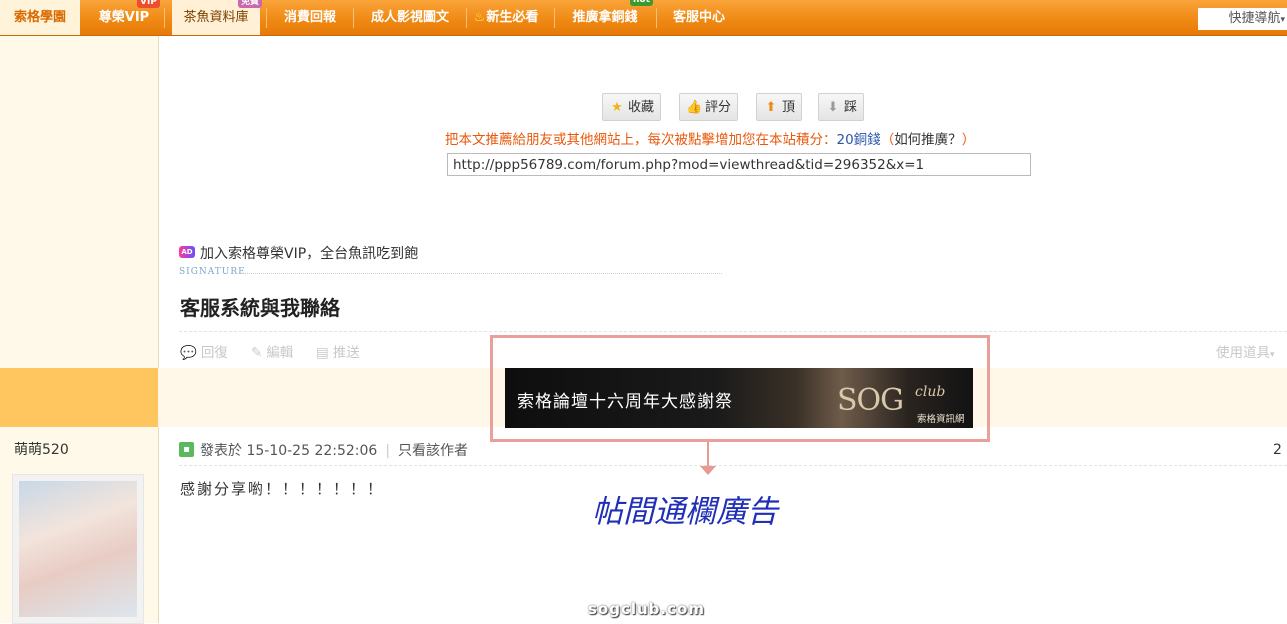 The image size is (1287, 624). I want to click on paren-open: （, so click(887, 140).